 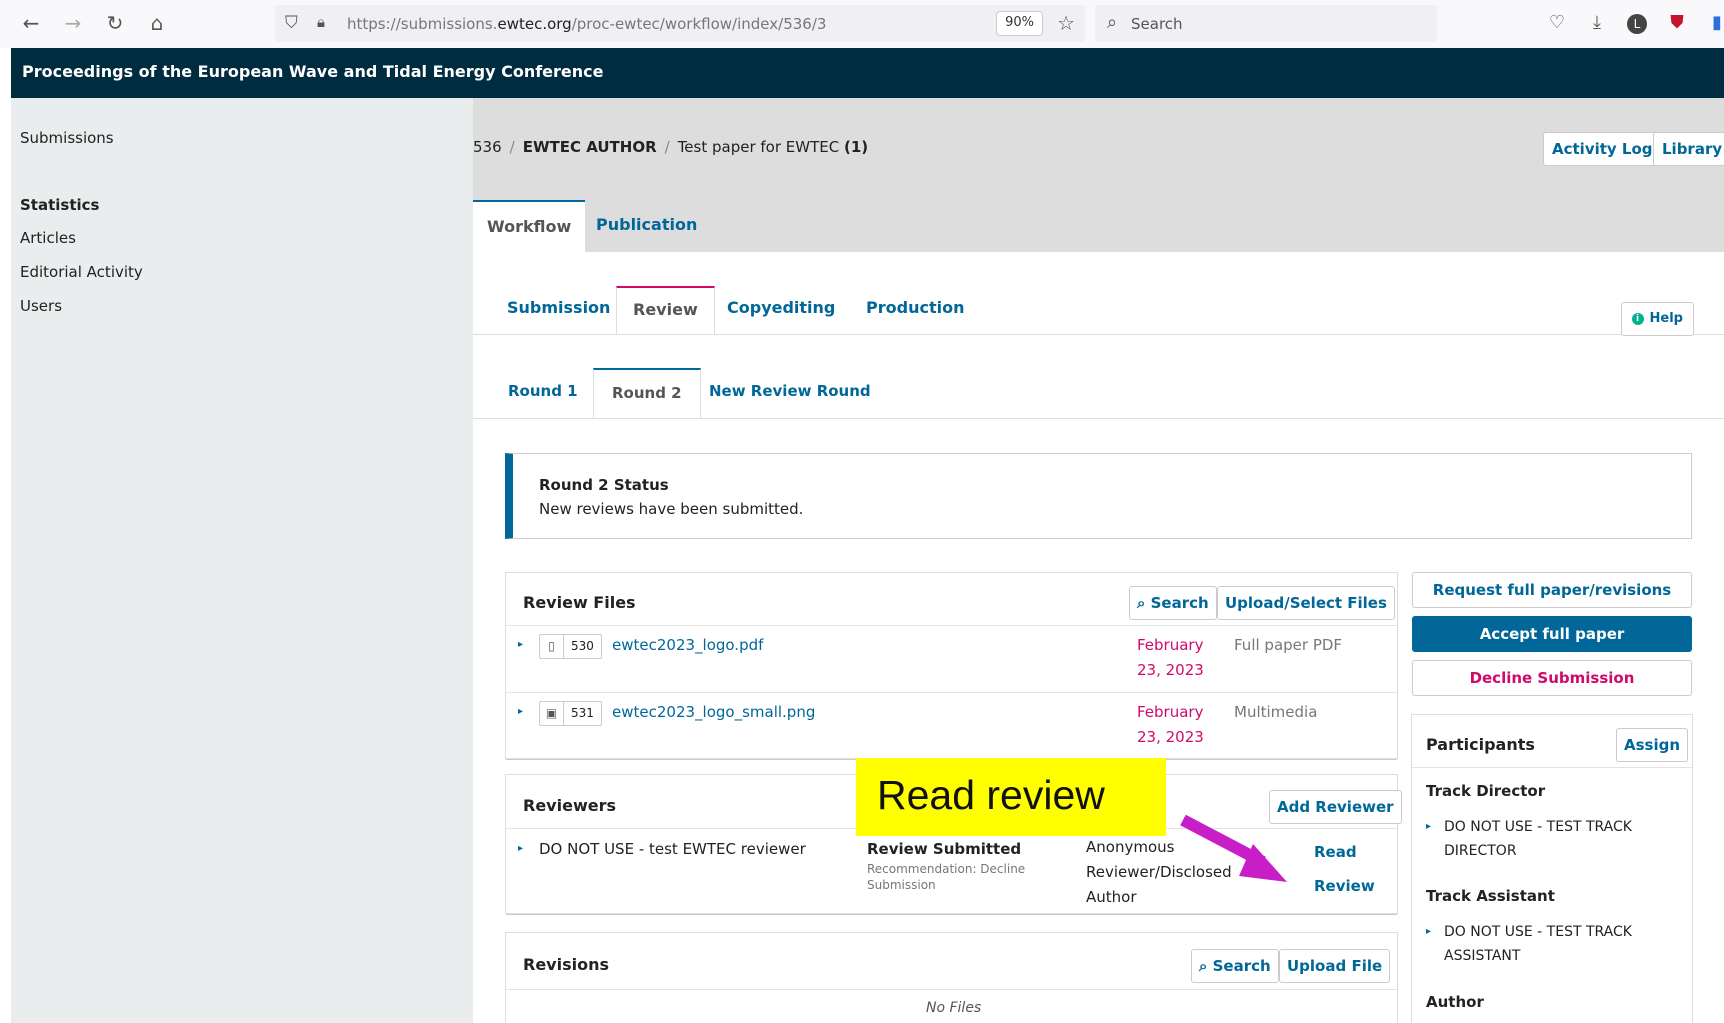 I want to click on pdf-file-icon: ▯, so click(x=552, y=646).